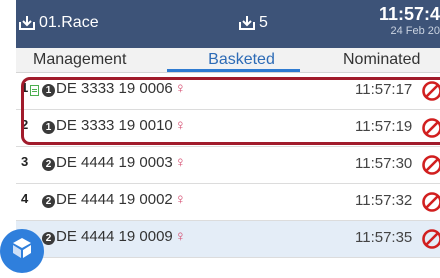 The image size is (440, 278). Describe the element at coordinates (381, 60) in the screenshot. I see `tab-nominated: Nominated` at that location.